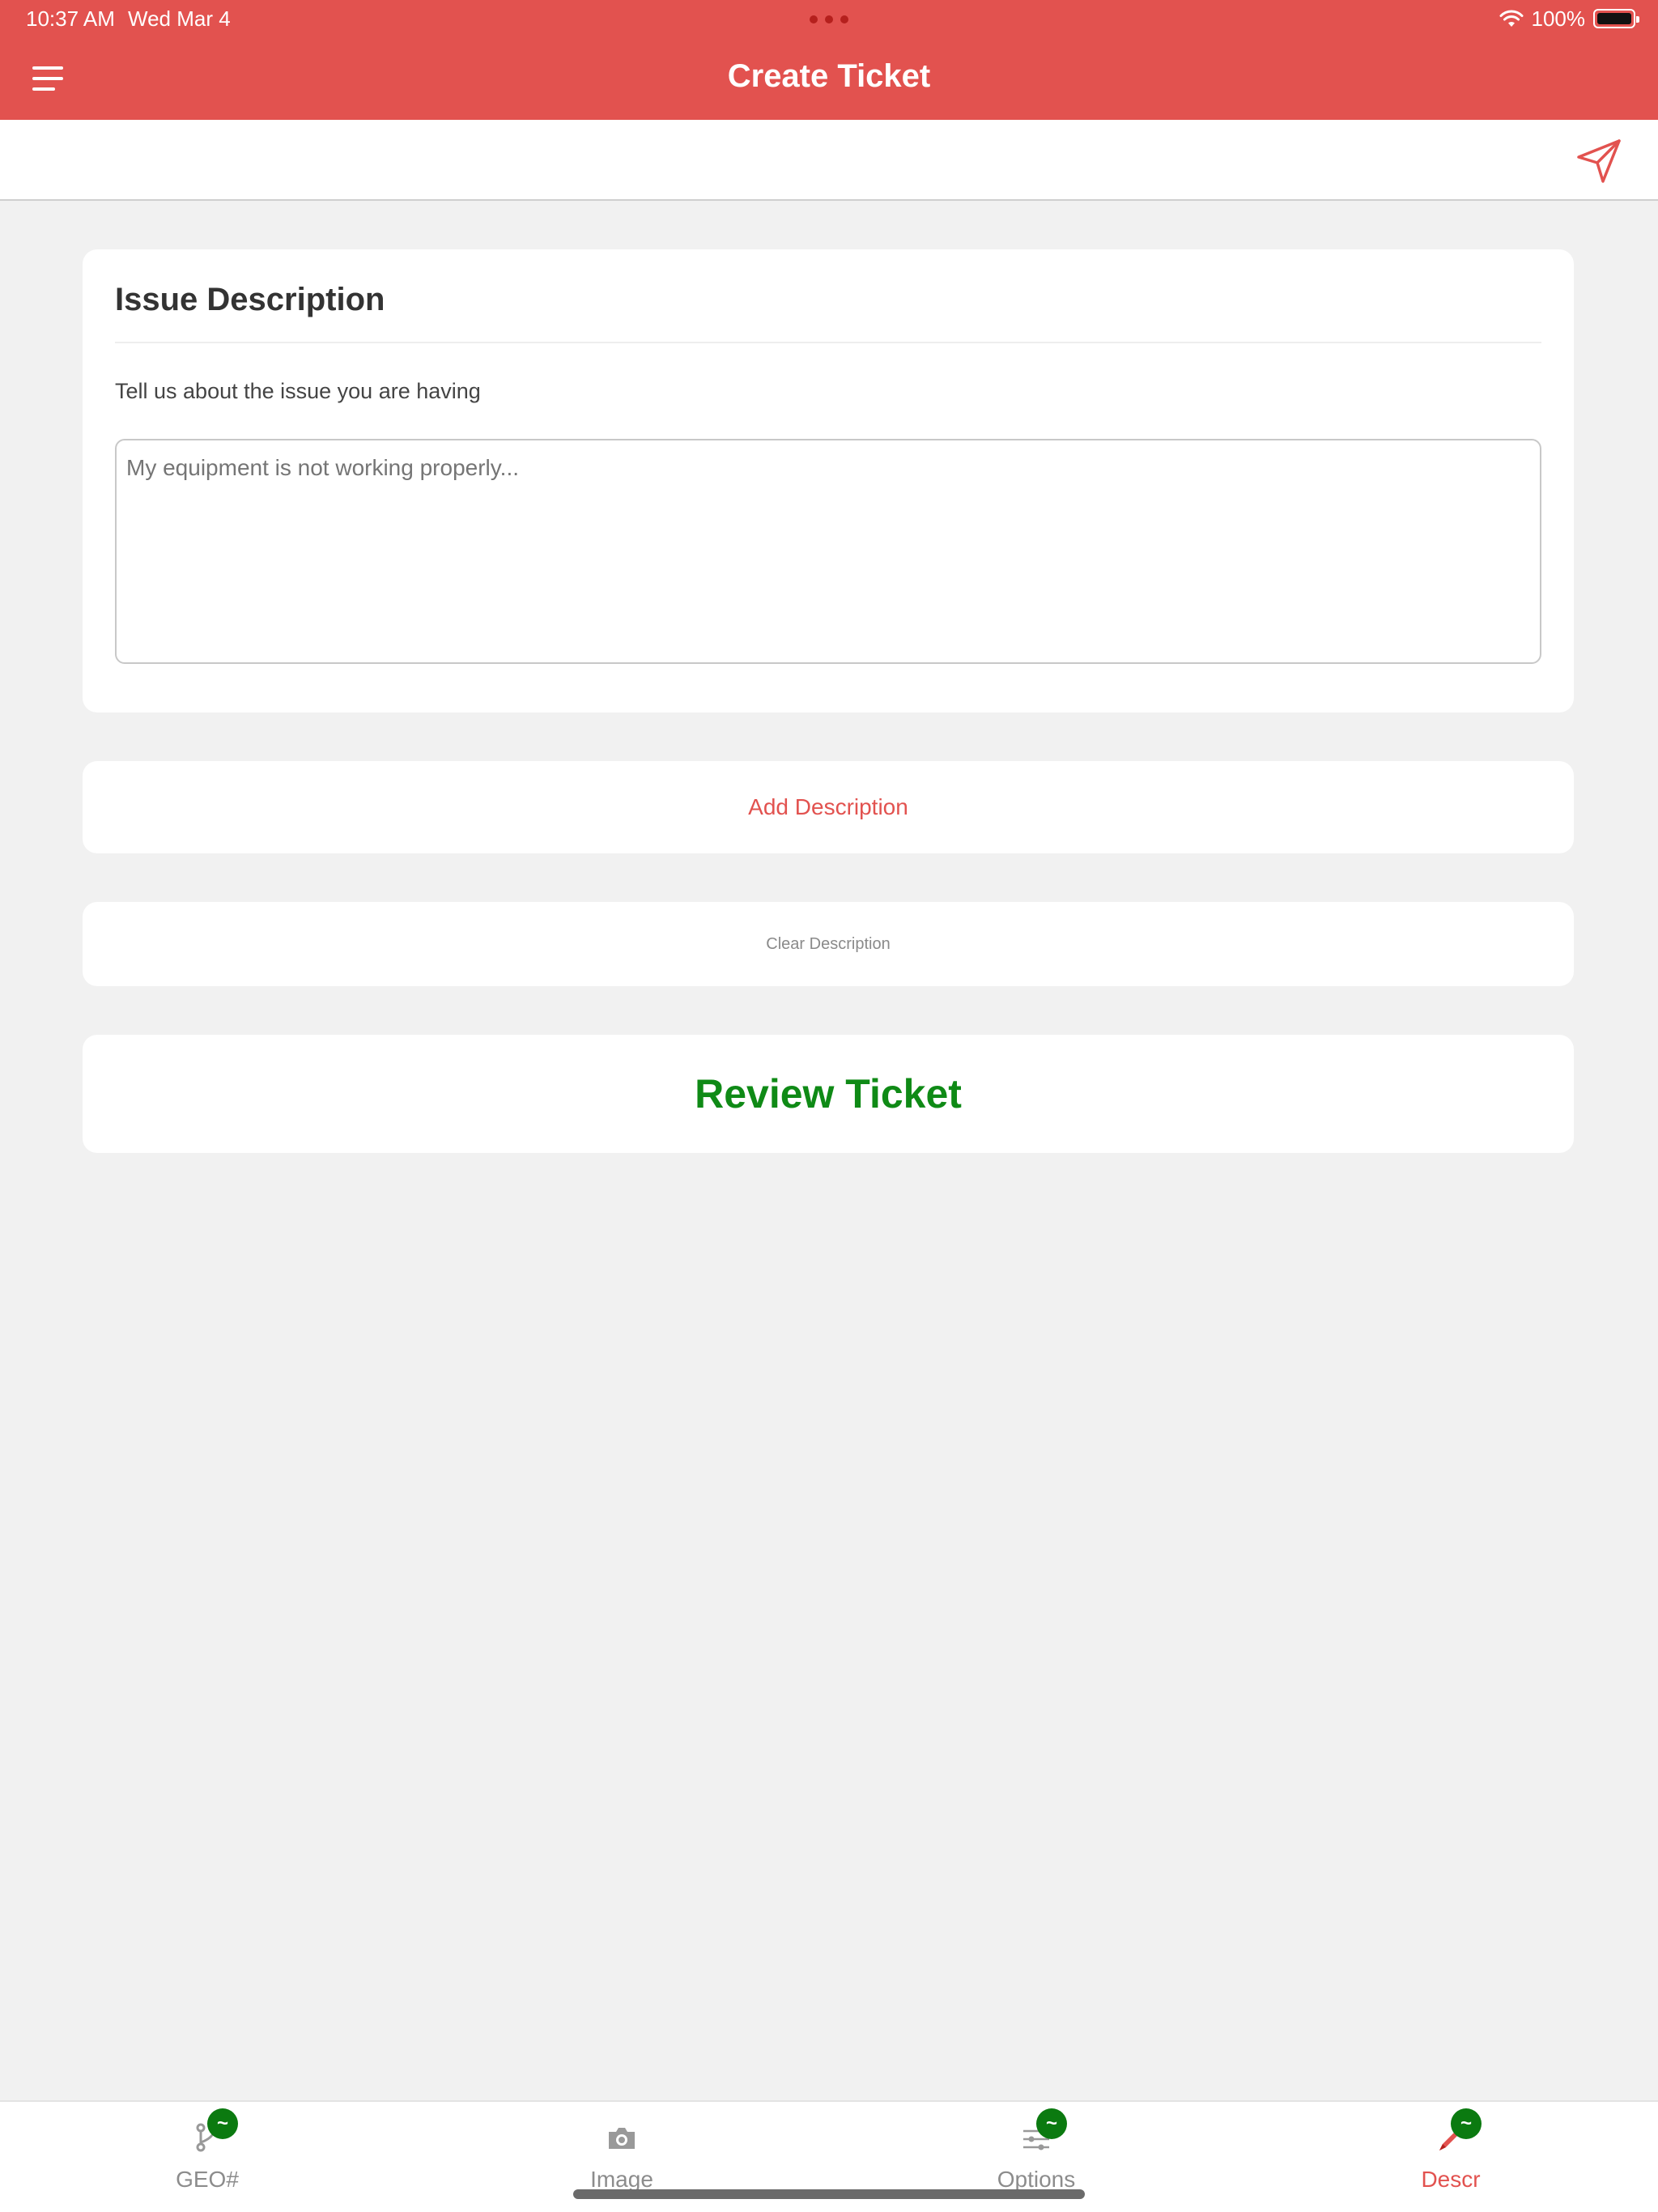  Describe the element at coordinates (298, 391) in the screenshot. I see `card-subtitle: Tell us about the issue you are having` at that location.